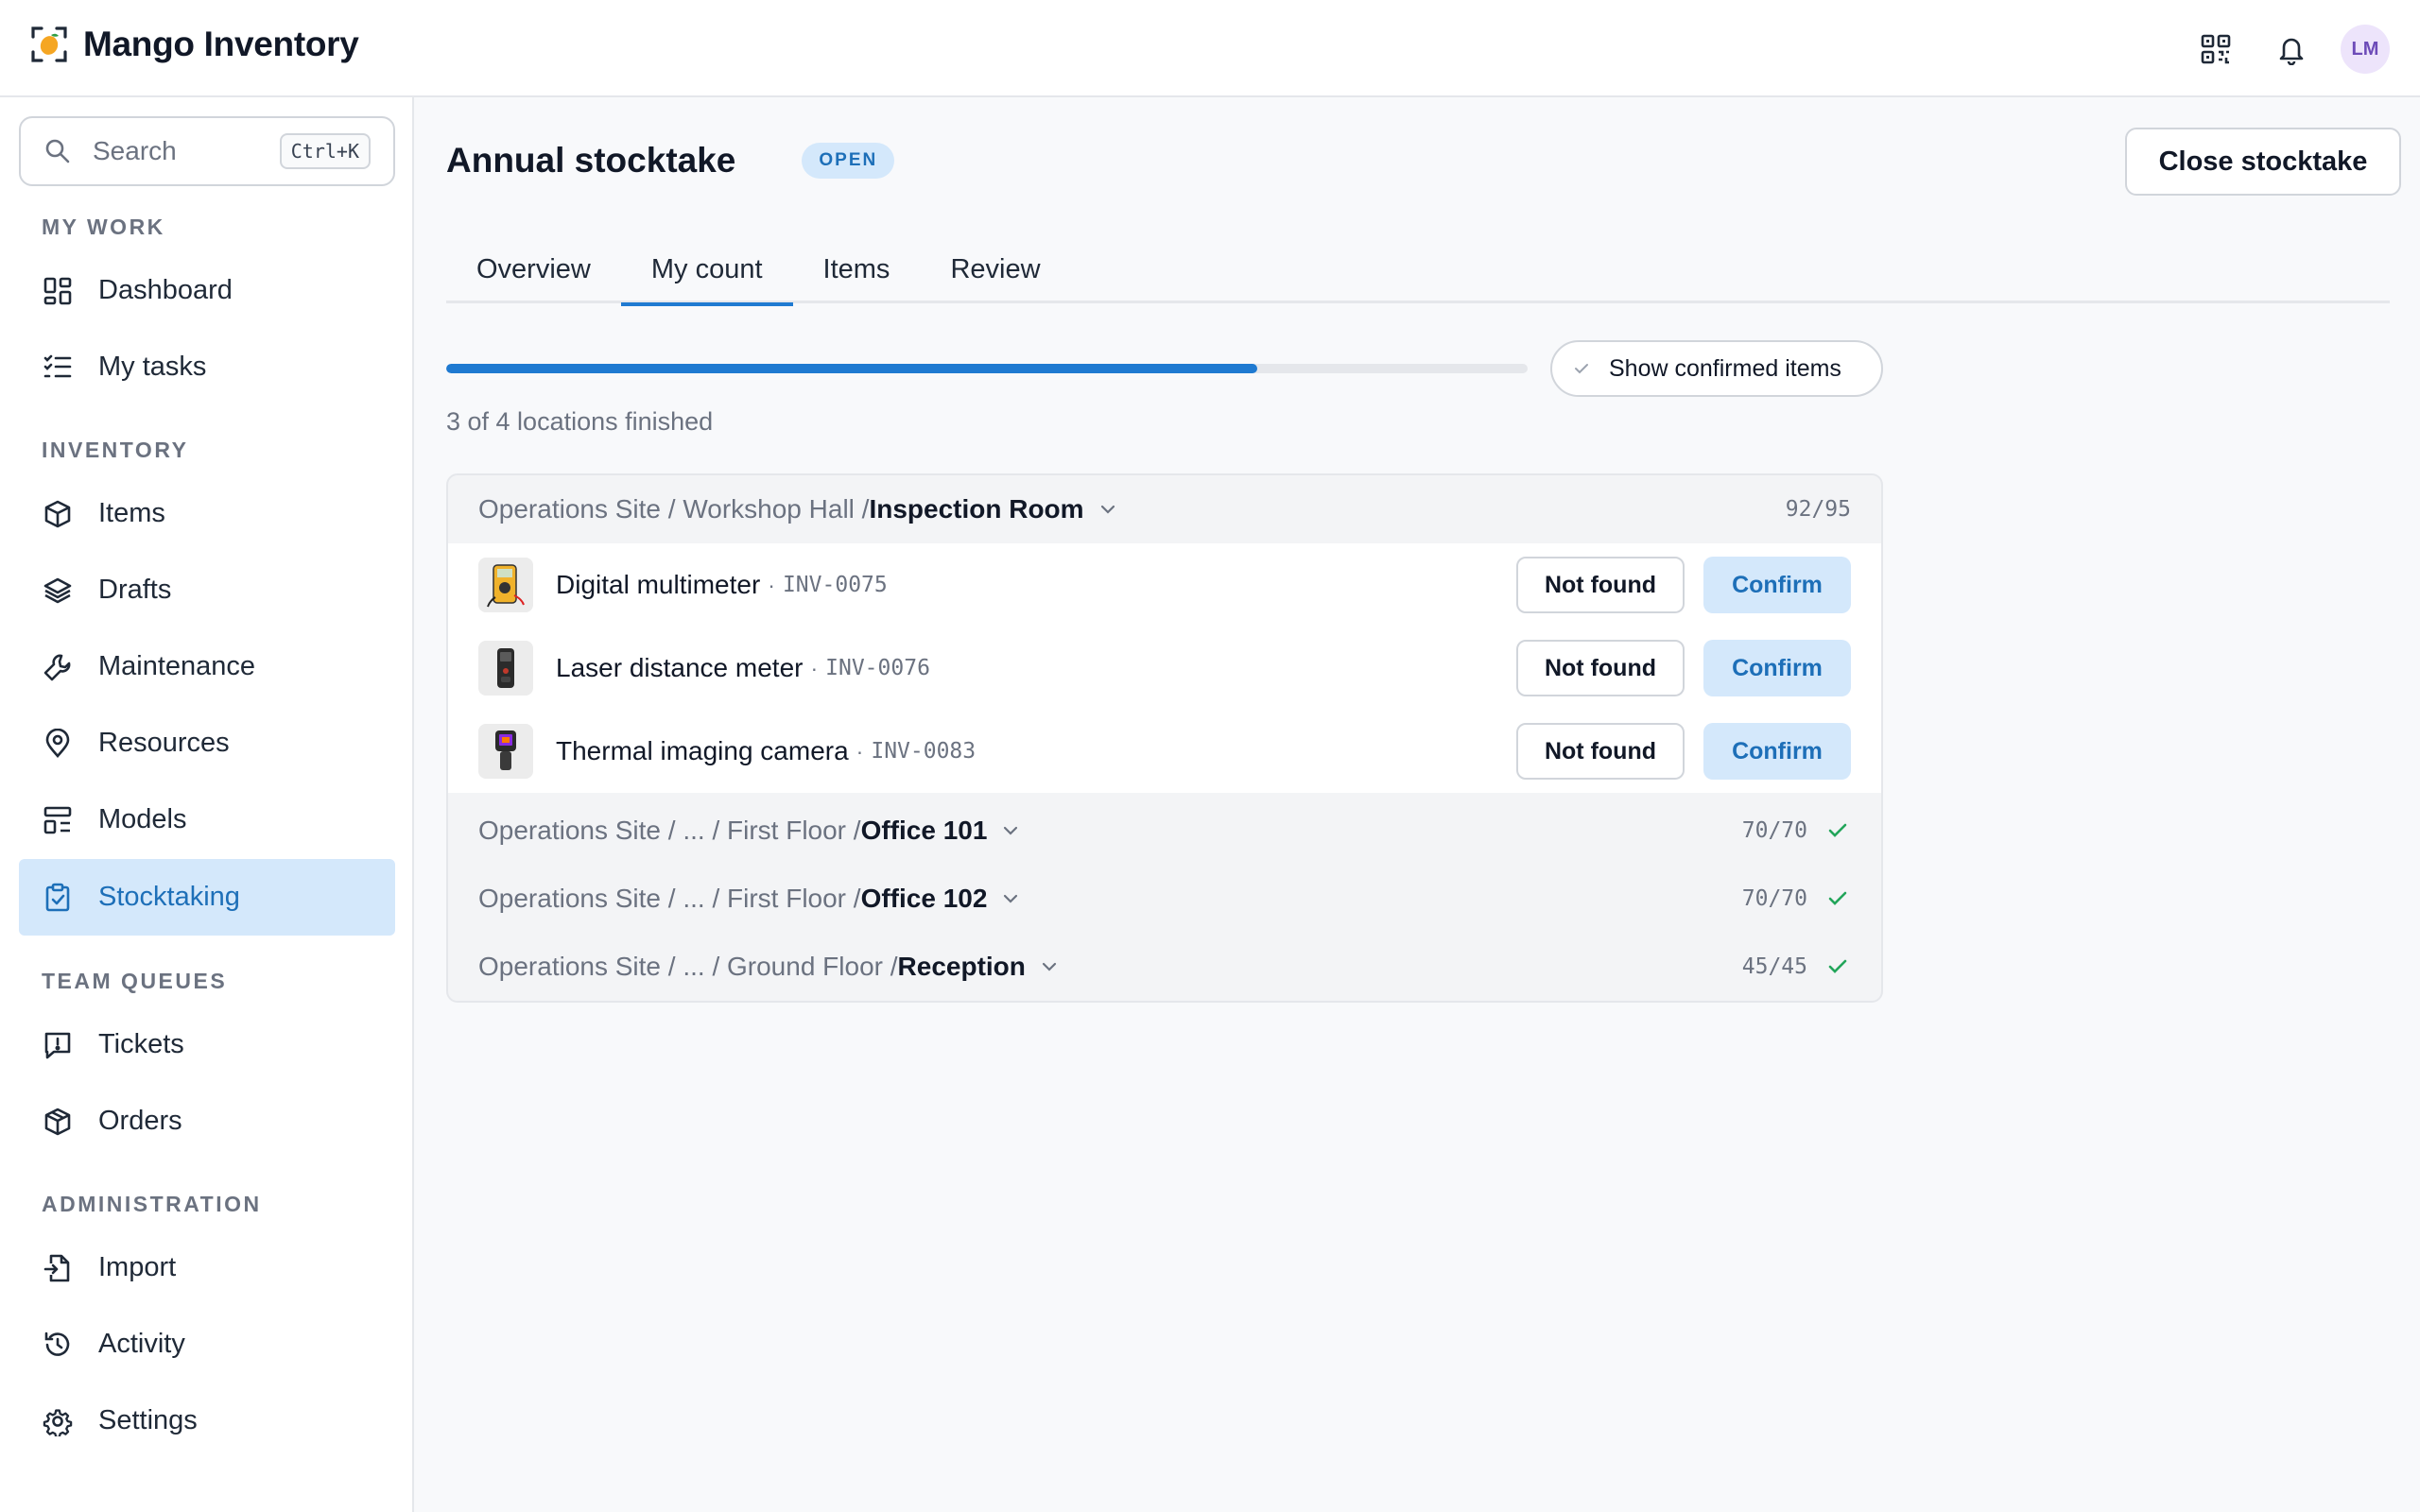 The height and width of the screenshot is (1512, 2420). I want to click on user-avatar: LM, so click(2366, 49).